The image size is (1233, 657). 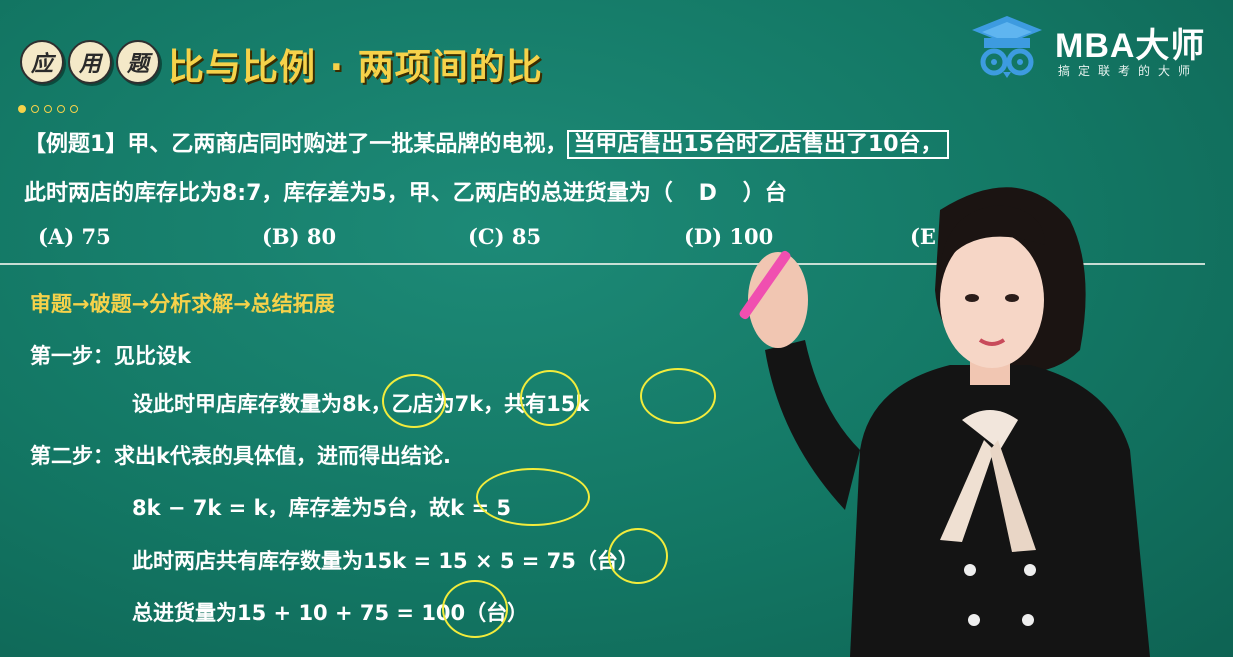 What do you see at coordinates (505, 236) in the screenshot?
I see `option-c: (C) 85` at bounding box center [505, 236].